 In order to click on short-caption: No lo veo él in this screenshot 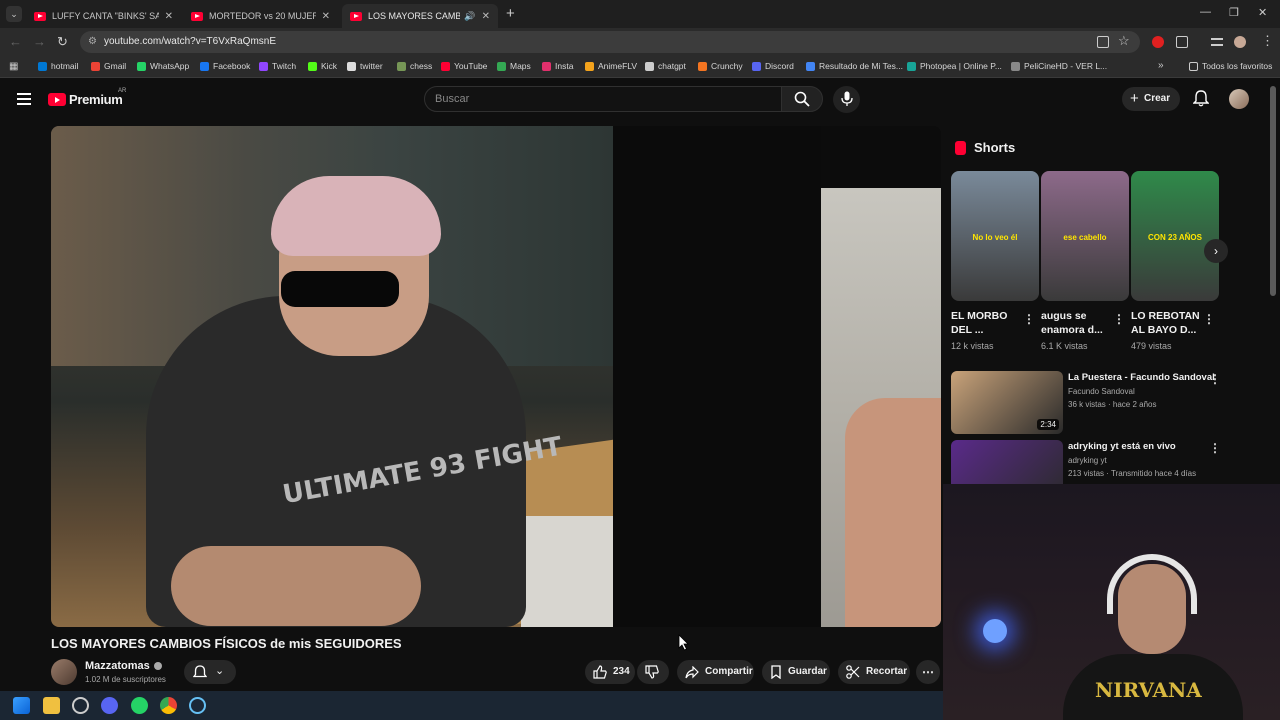, I will do `click(995, 237)`.